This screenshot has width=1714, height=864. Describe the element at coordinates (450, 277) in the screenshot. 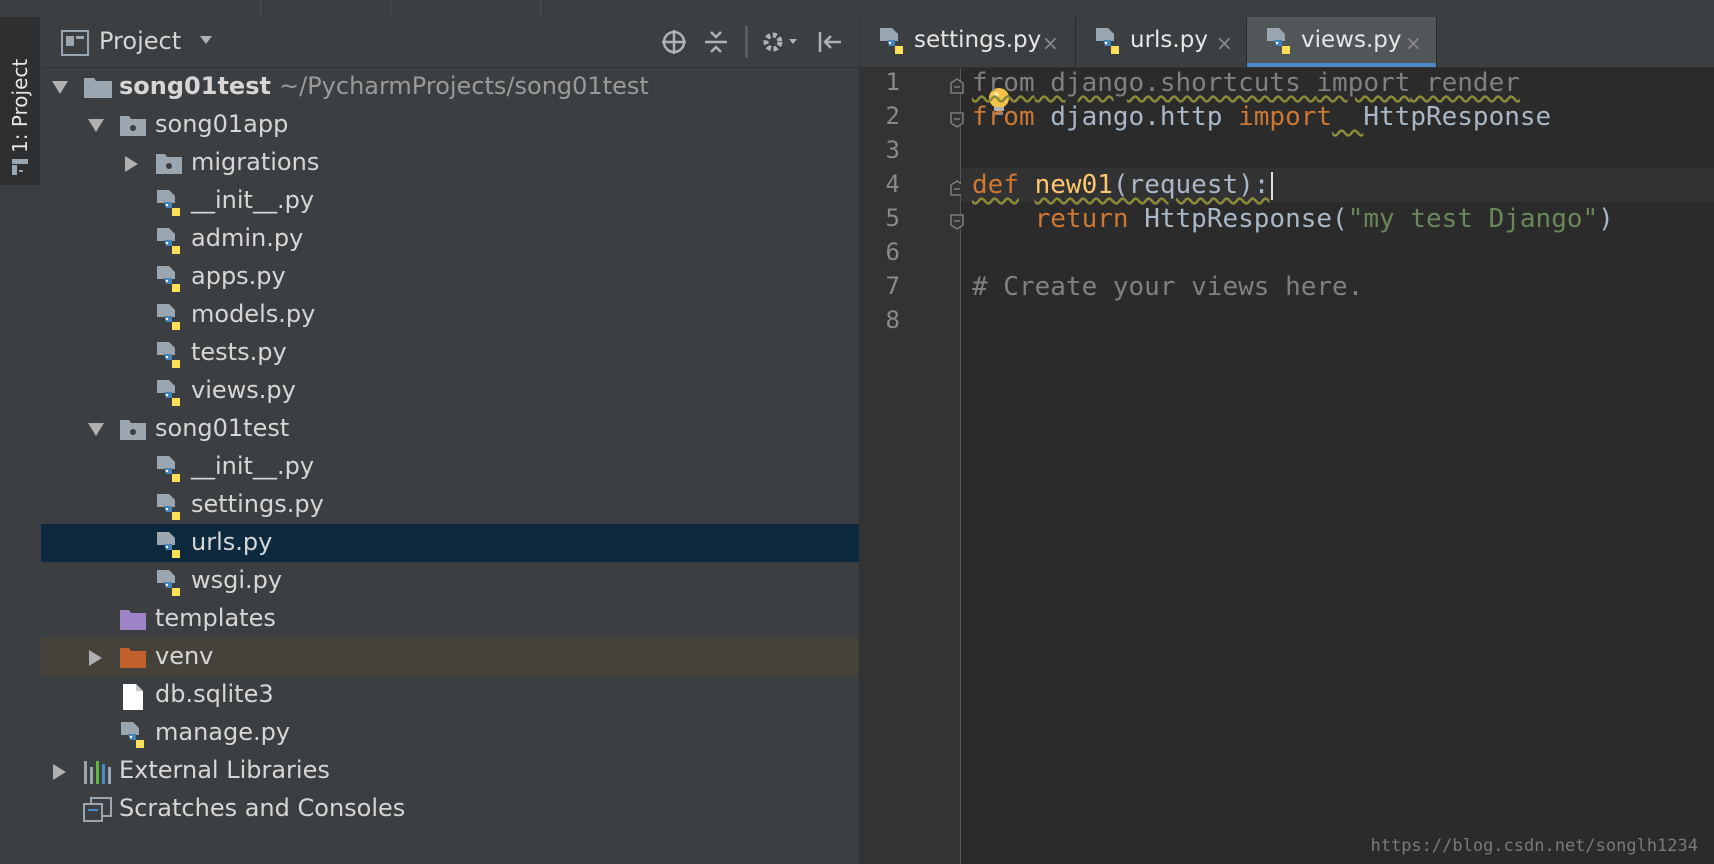

I see `tree-row-file: apps.py` at that location.